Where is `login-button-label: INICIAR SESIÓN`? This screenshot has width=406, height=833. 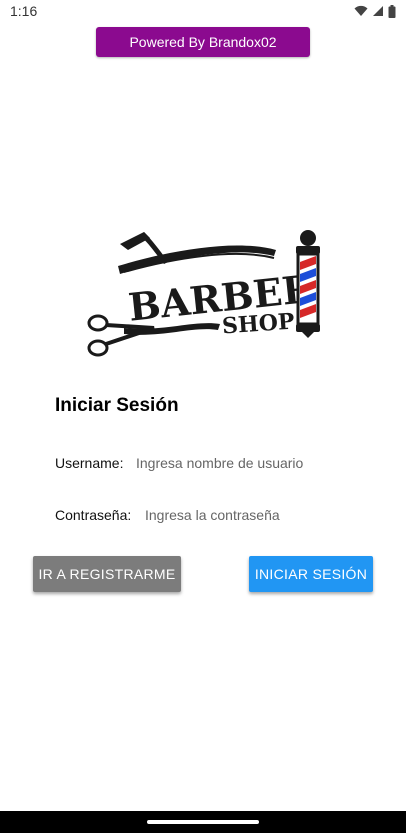
login-button-label: INICIAR SESIÓN is located at coordinates (311, 574).